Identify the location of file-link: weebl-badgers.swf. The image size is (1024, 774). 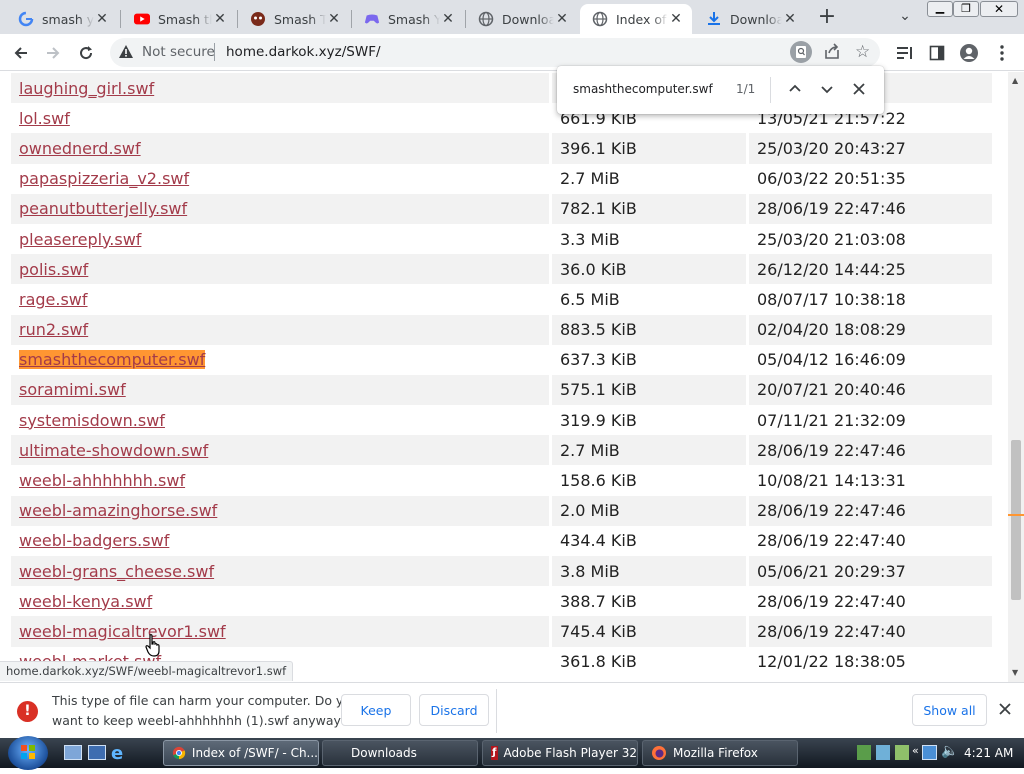
(94, 540).